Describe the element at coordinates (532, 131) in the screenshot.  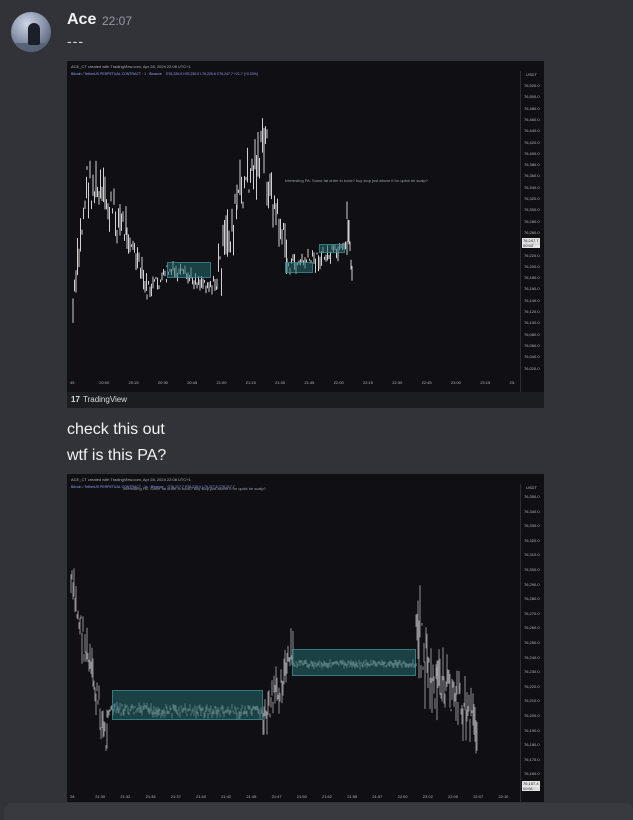
I see `price-tick: 76,440.0` at that location.